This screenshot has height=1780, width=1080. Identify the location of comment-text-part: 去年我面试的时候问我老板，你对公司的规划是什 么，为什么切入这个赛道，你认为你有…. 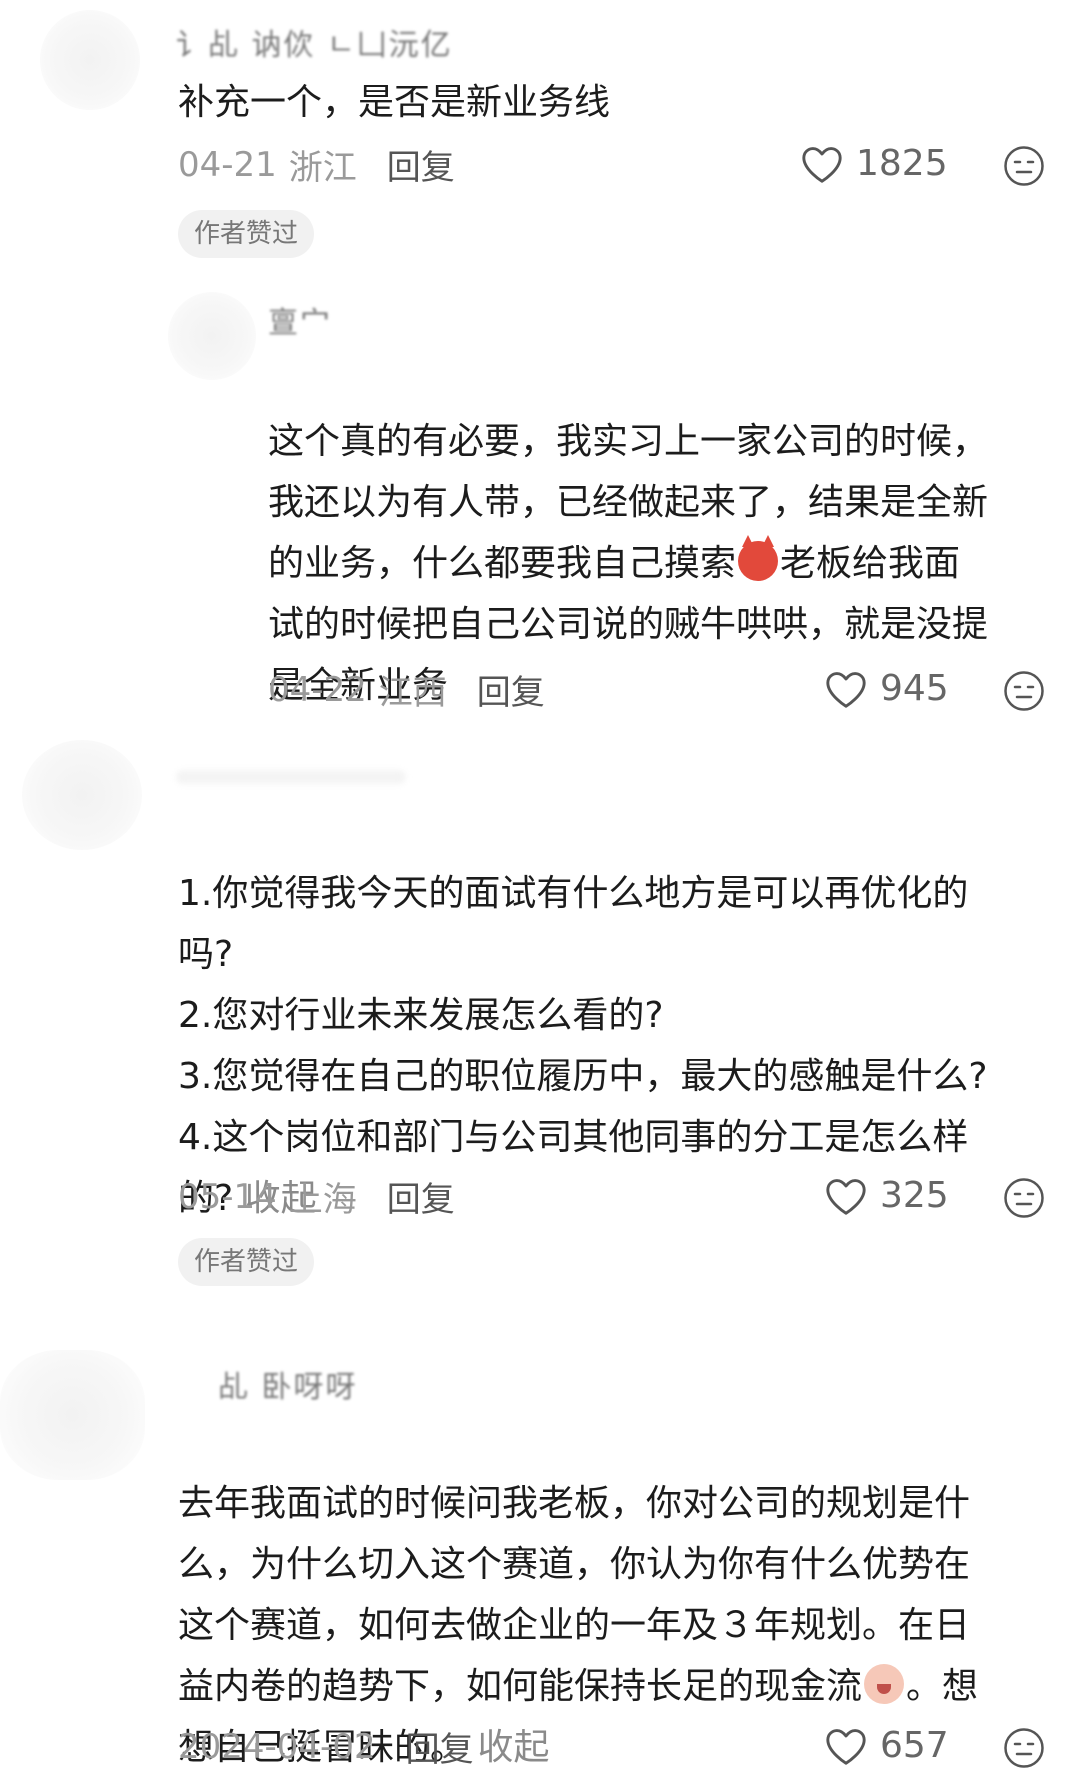
(574, 1595).